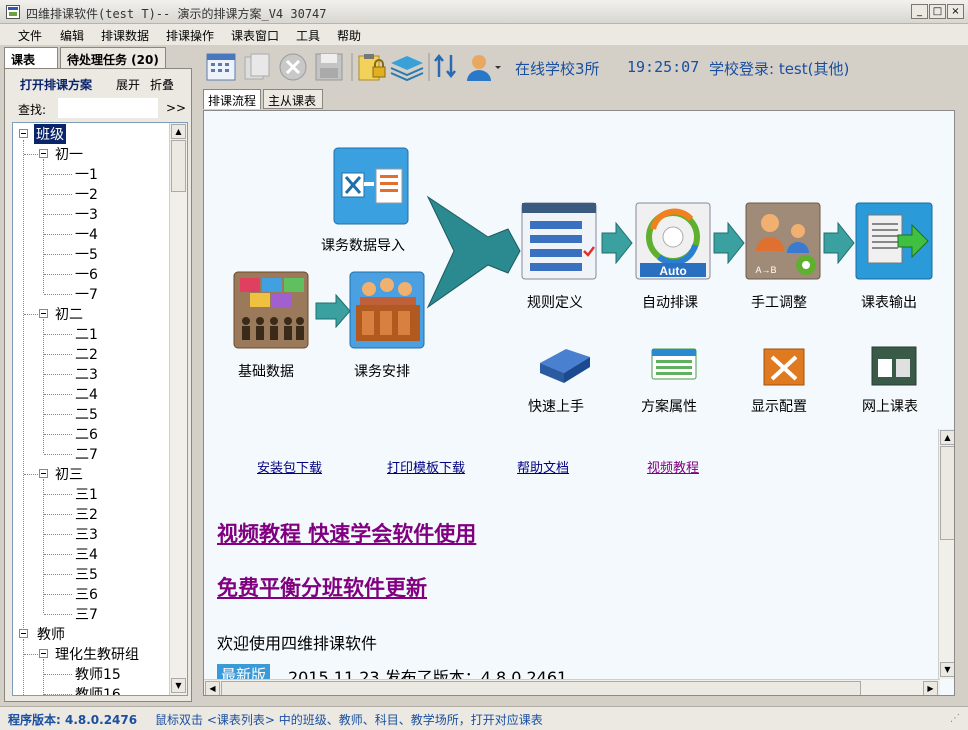 The width and height of the screenshot is (968, 730). I want to click on content-hscrollbar: ◀ ▶, so click(572, 687).